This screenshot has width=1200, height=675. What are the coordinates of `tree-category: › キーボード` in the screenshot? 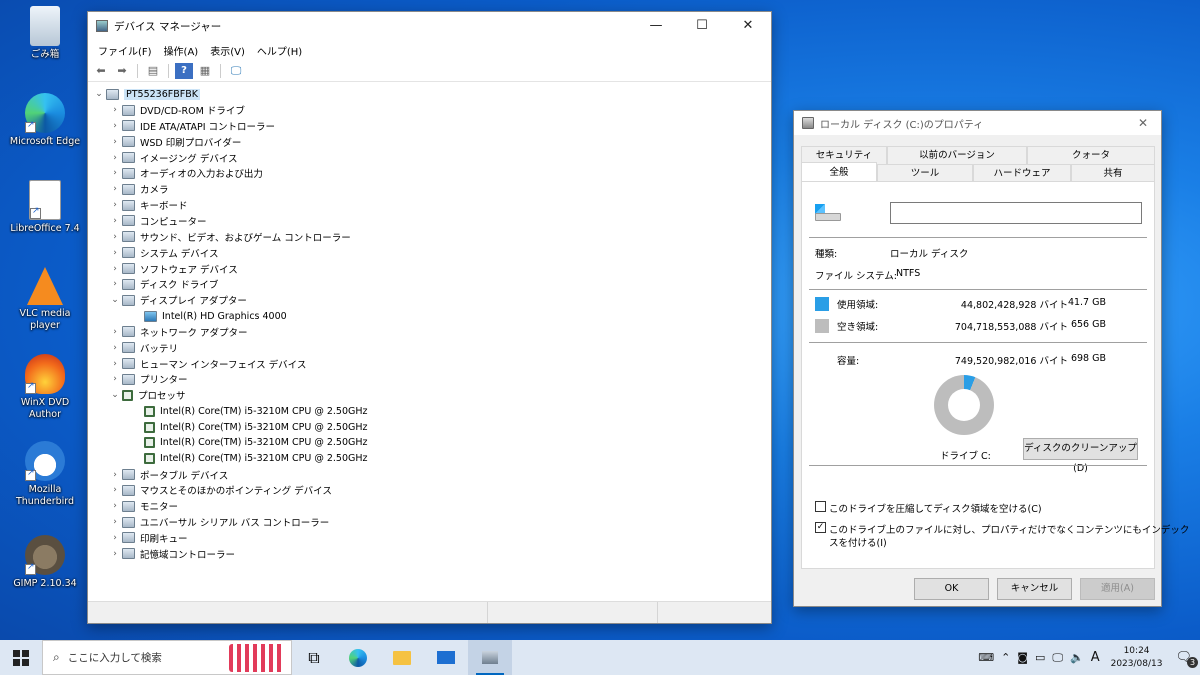 It's located at (148, 205).